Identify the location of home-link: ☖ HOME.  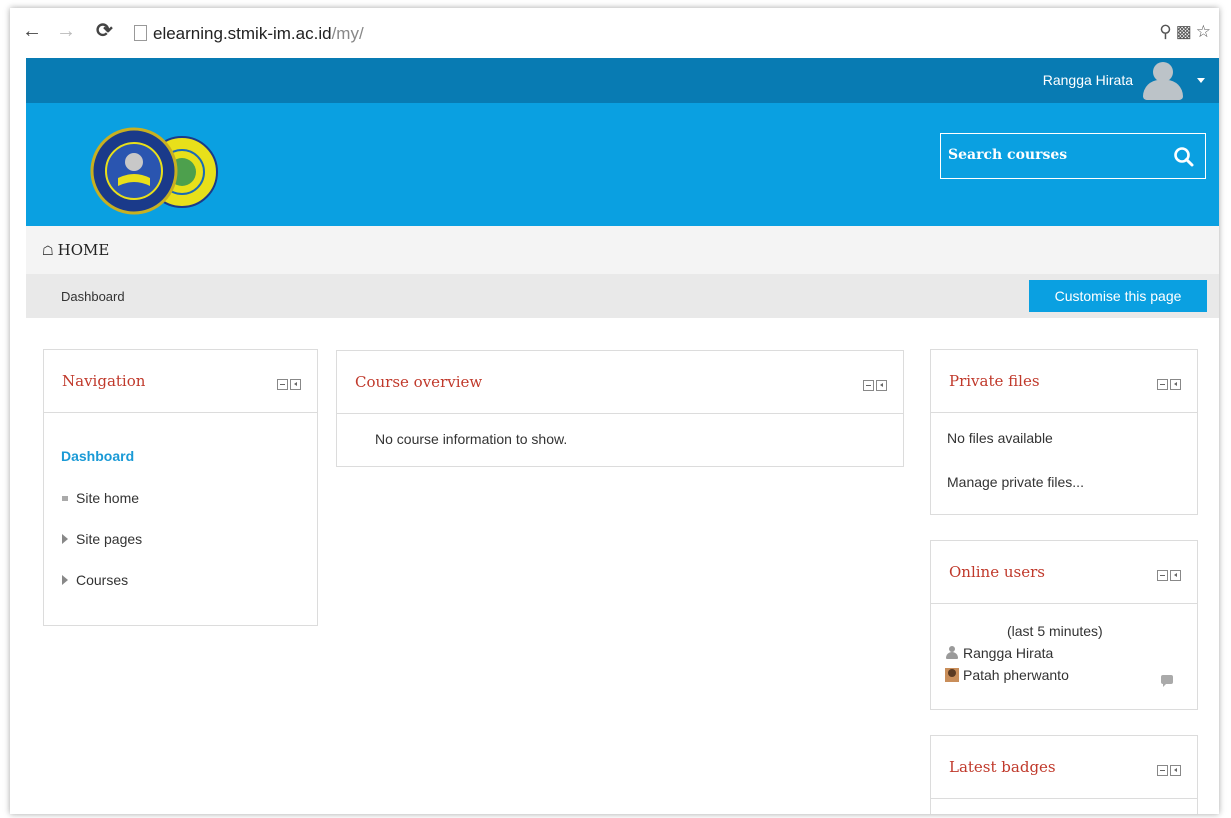
(75, 250).